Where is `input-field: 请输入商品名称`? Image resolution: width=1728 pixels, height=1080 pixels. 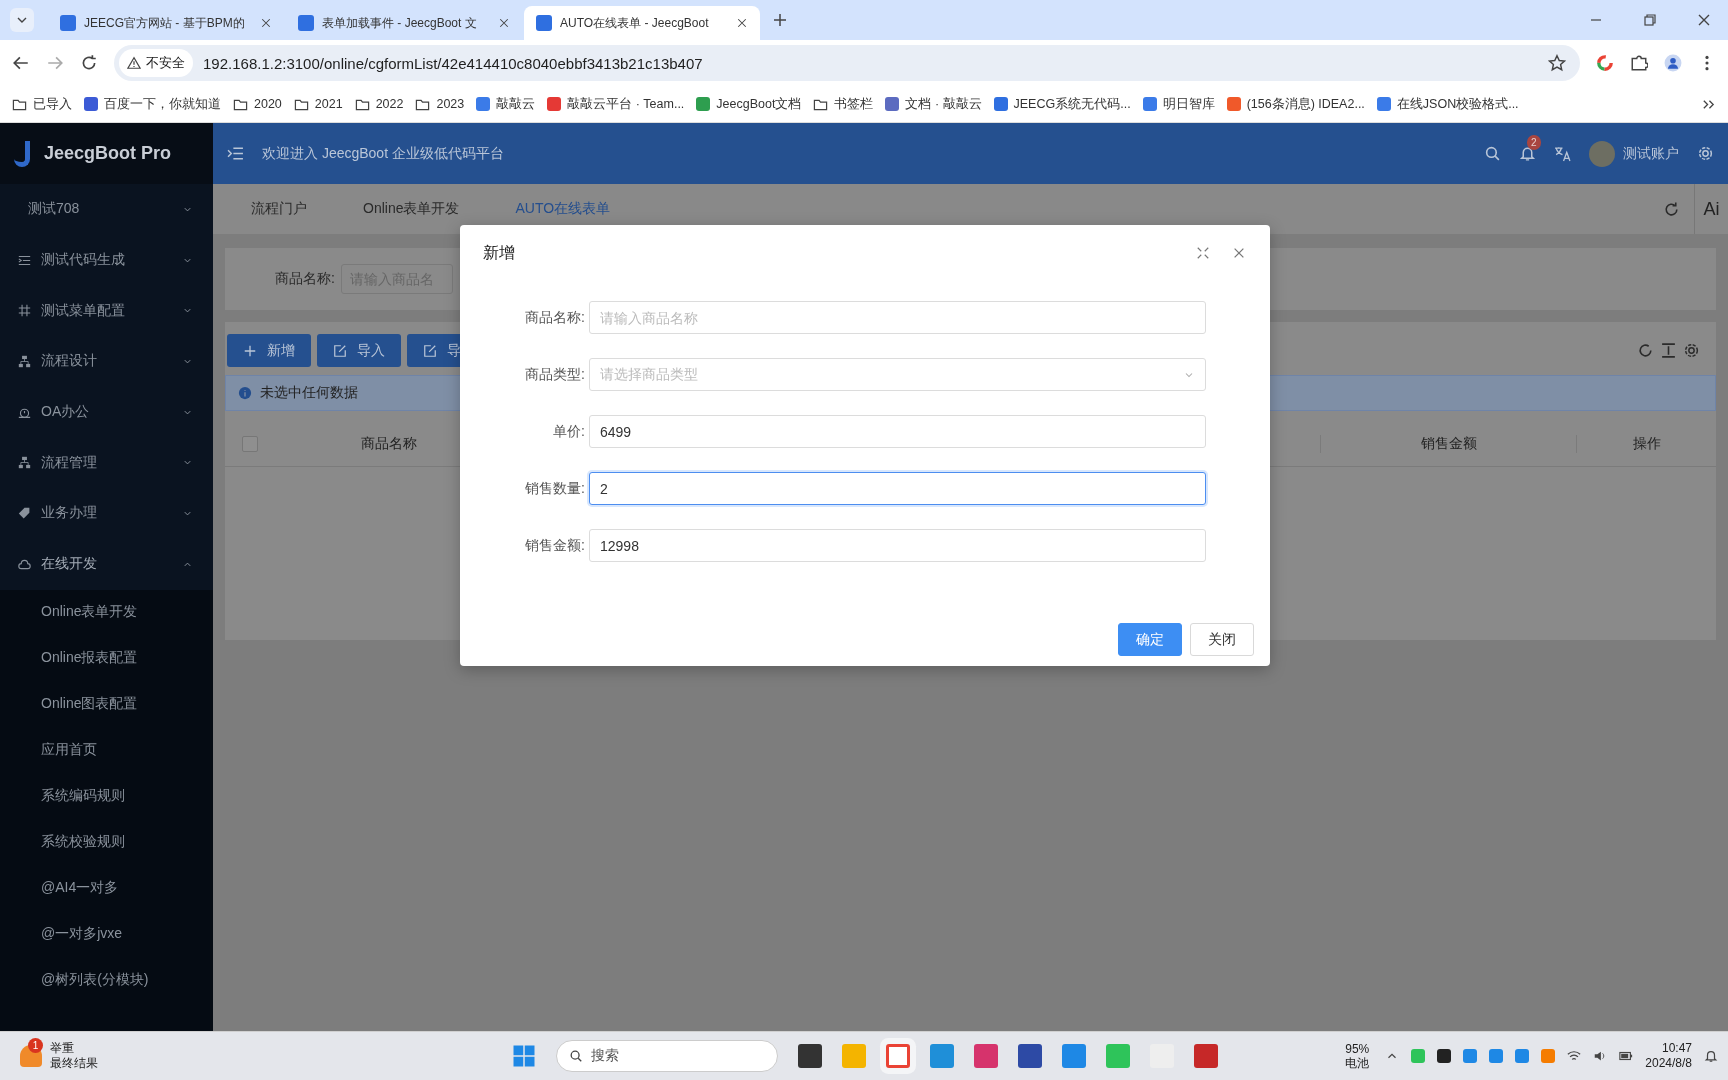 input-field: 请输入商品名称 is located at coordinates (897, 317).